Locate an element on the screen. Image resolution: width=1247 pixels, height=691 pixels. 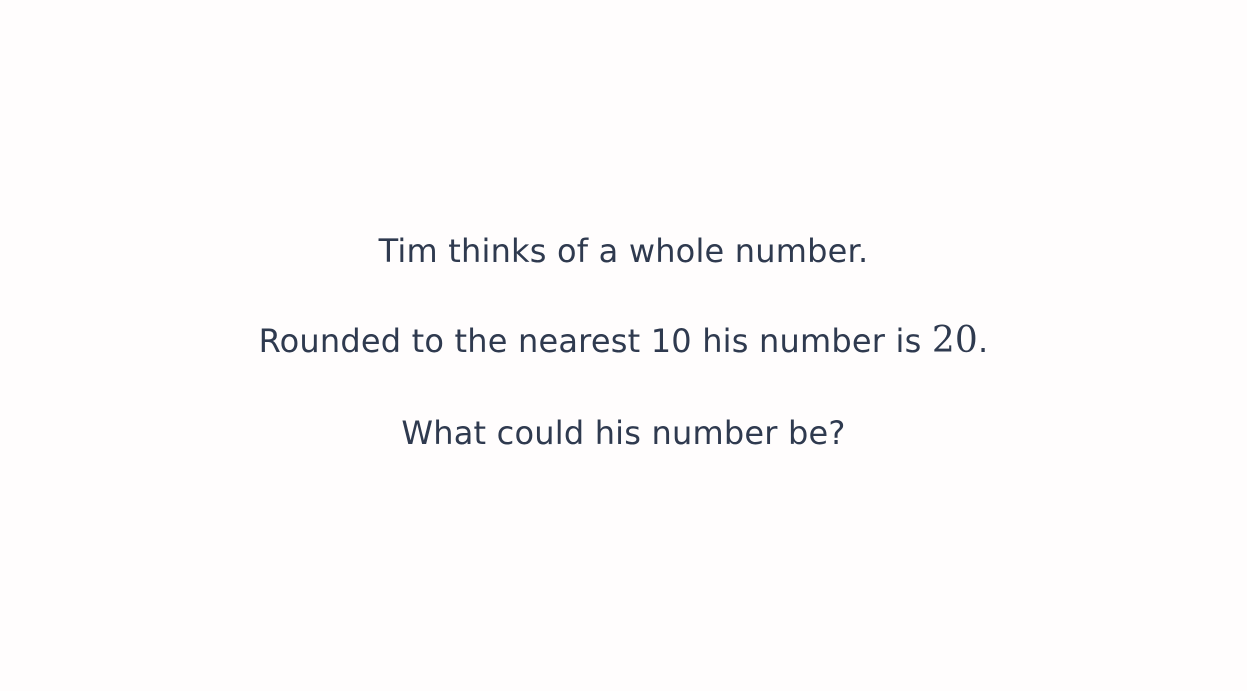
question-line-2-period: . is located at coordinates (983, 341).